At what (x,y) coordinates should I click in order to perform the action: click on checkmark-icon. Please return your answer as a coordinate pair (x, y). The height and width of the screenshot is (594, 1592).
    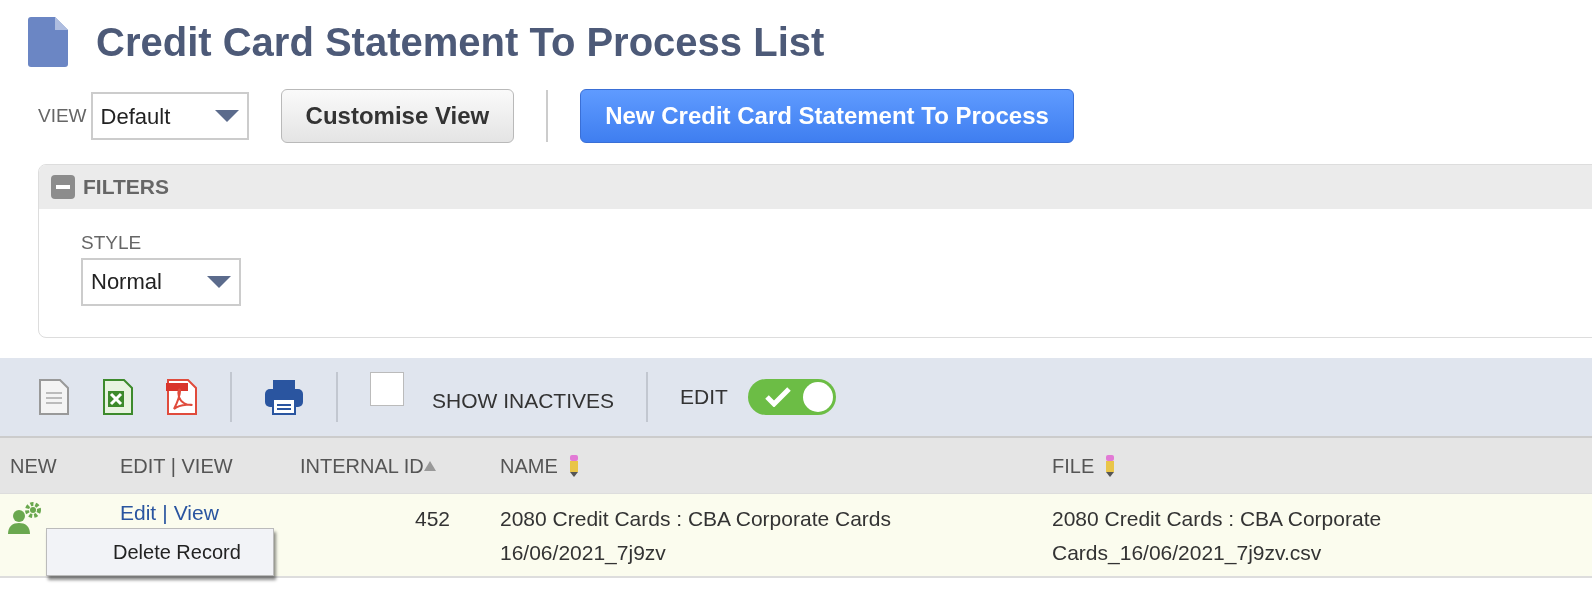
    Looking at the image, I should click on (777, 397).